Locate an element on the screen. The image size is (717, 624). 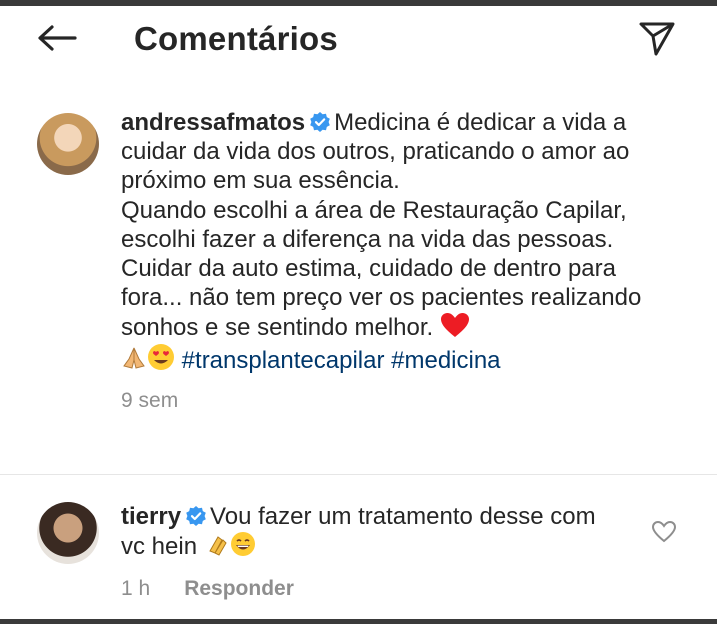
hashtag-links: #transplantecapilar #medicina is located at coordinates (341, 360).